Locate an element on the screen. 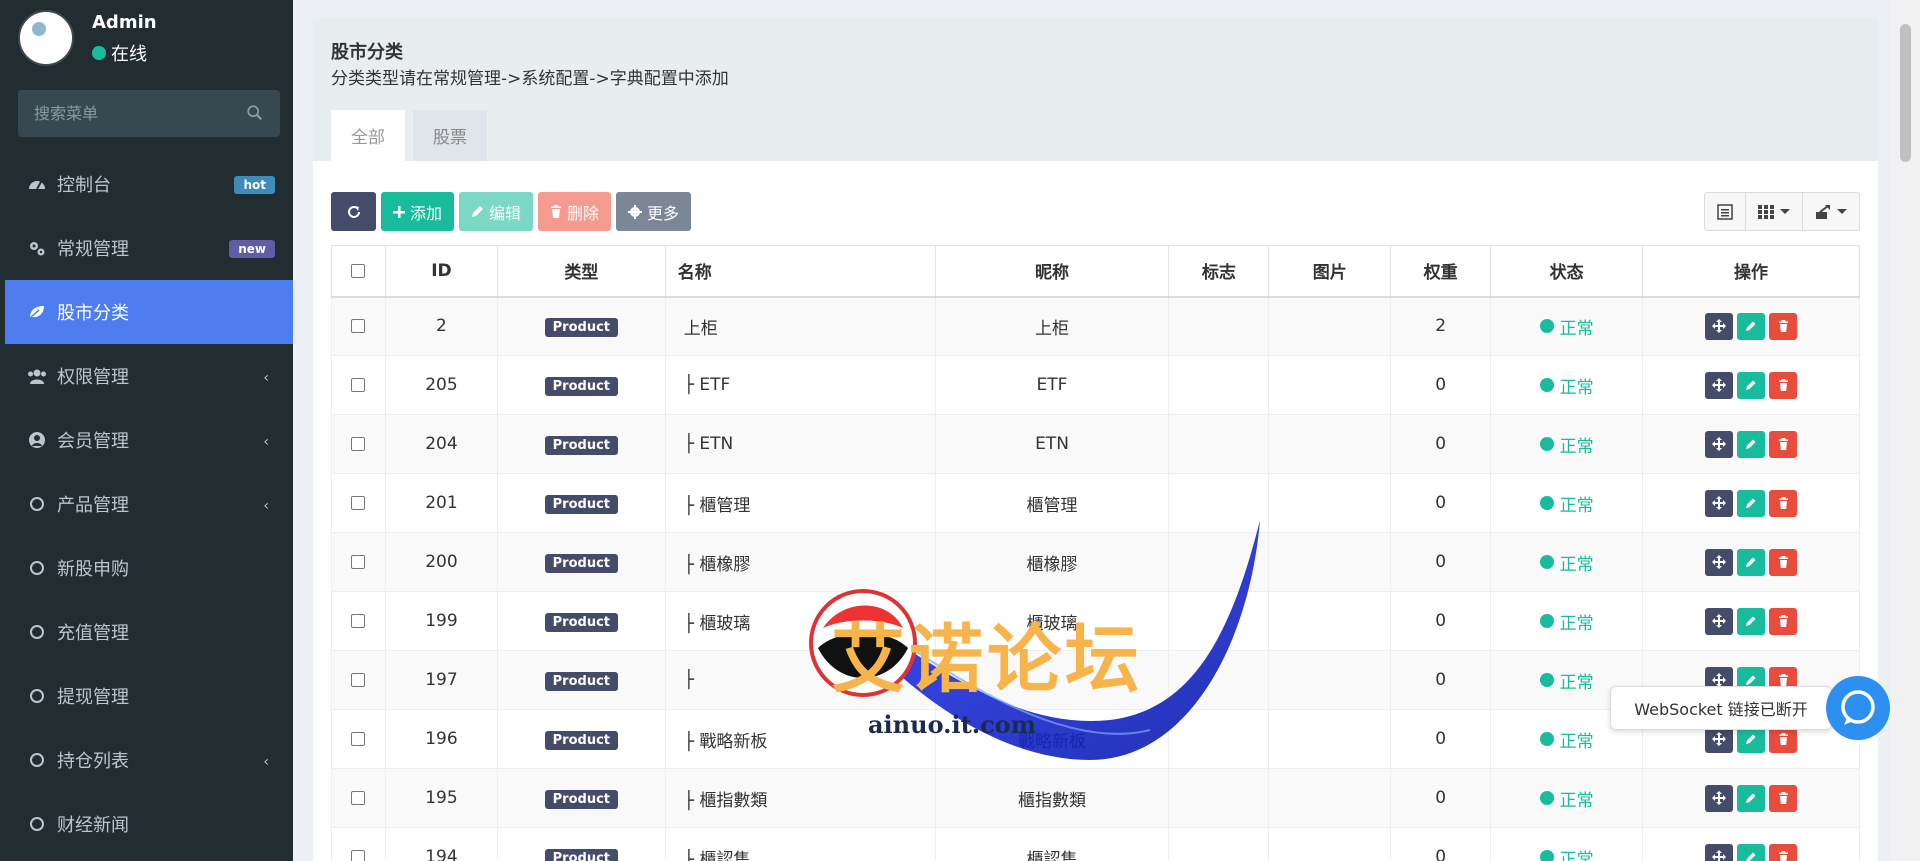 The image size is (1920, 861). sidebar-item-ipo: 新股申购 is located at coordinates (149, 568).